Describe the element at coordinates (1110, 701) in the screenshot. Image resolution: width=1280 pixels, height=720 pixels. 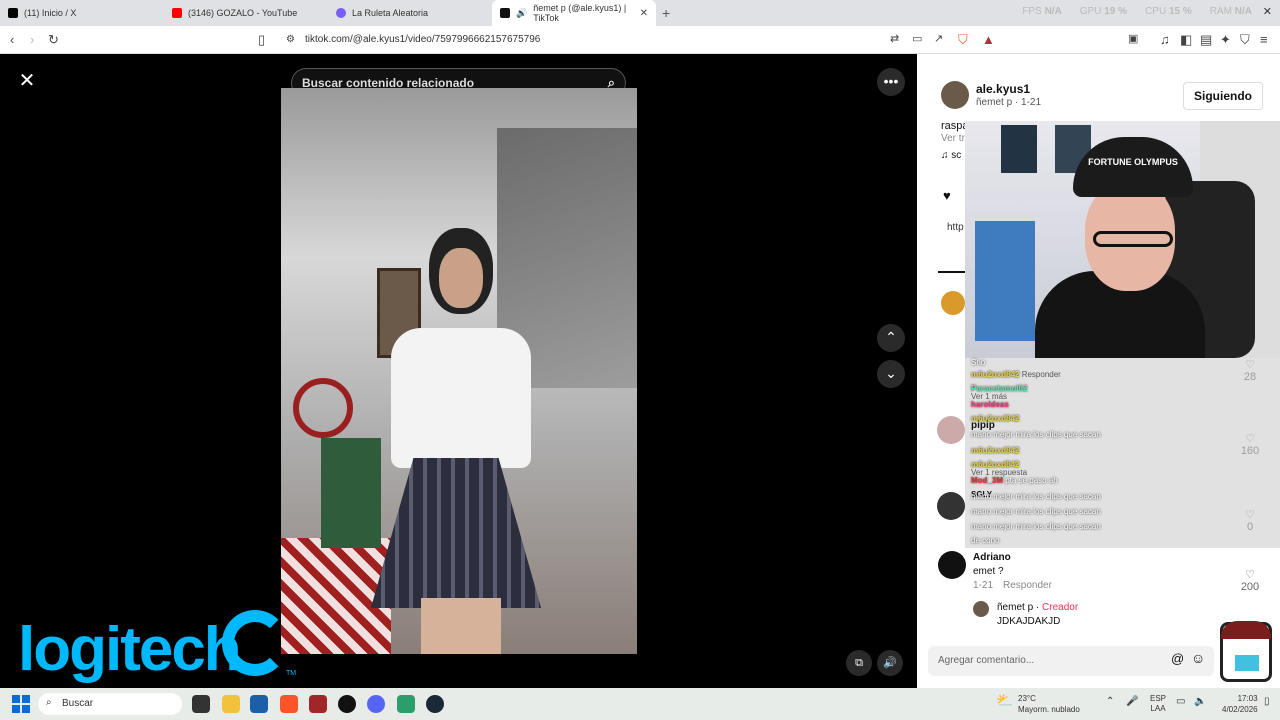
I see `tray-chevron-icon: ⌃` at that location.